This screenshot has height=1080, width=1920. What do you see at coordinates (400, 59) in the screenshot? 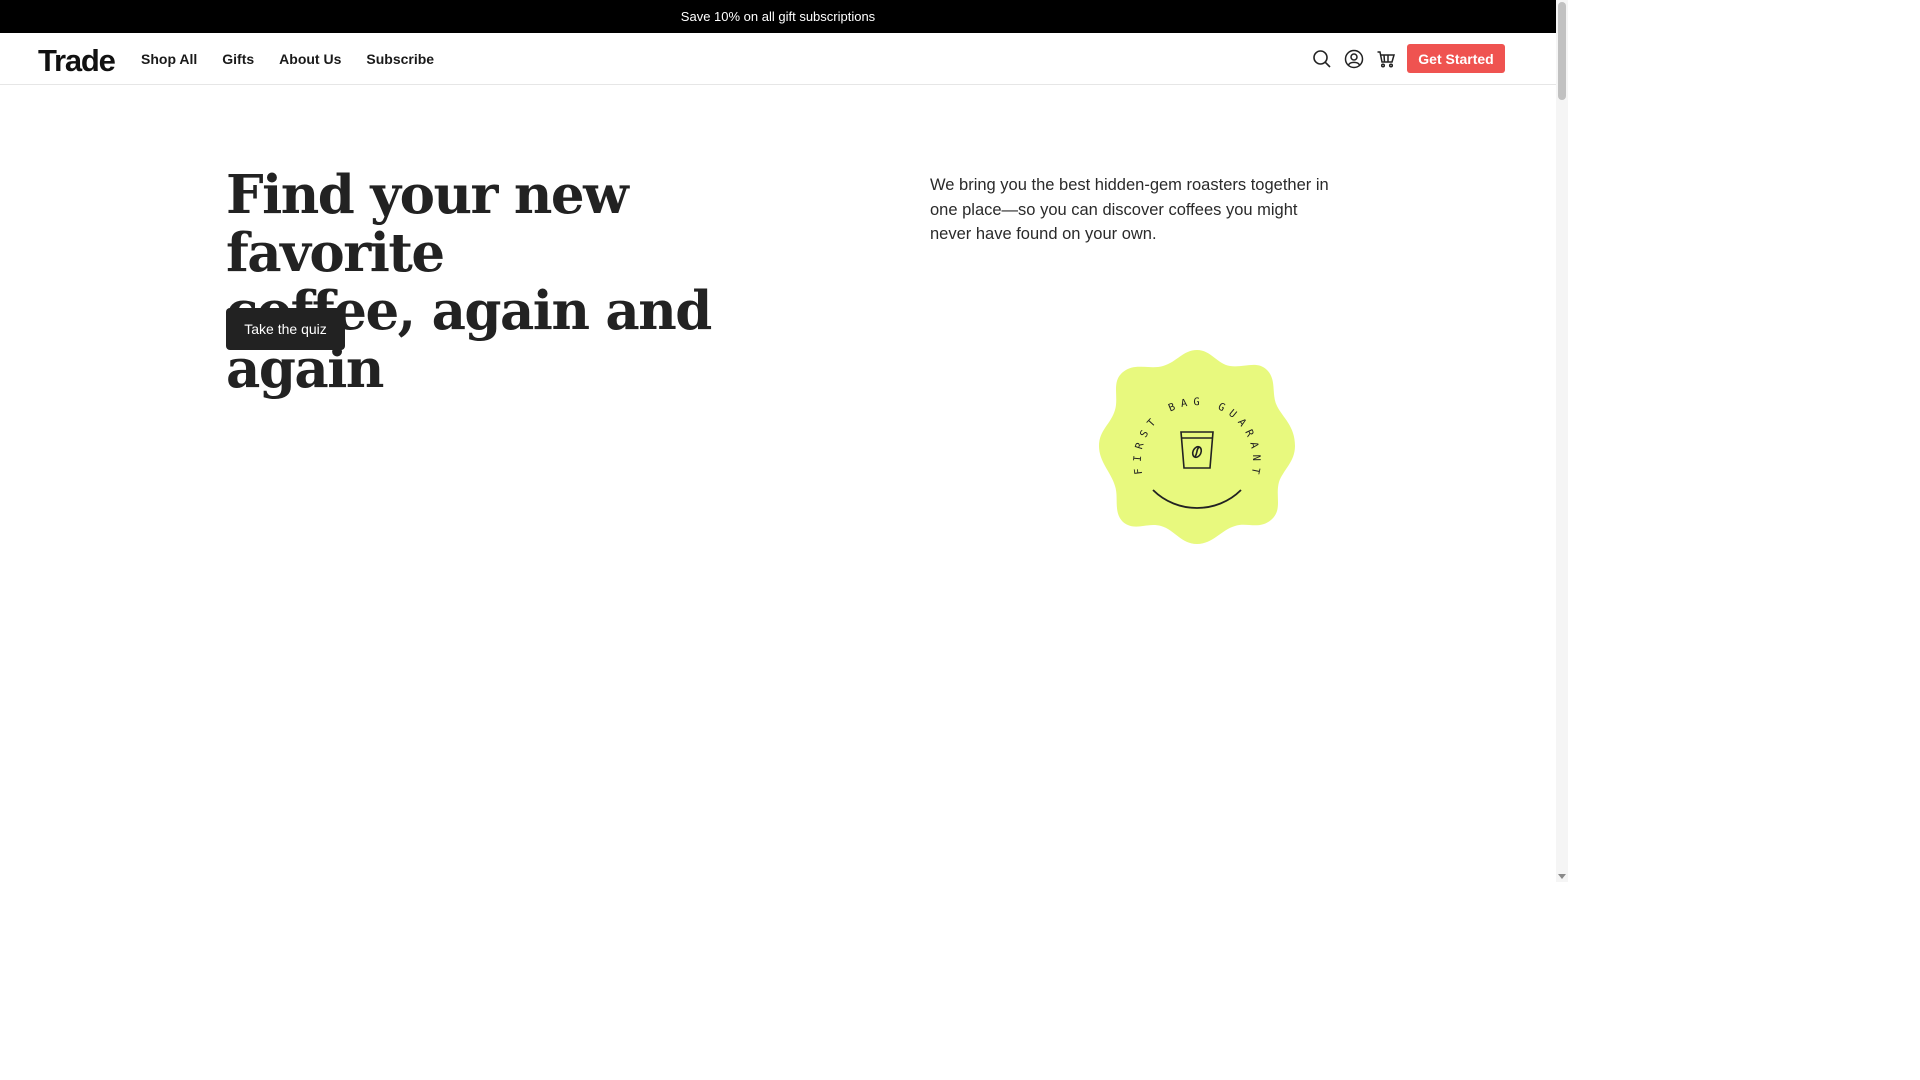
I see `nav-subscribe: Subscribe` at bounding box center [400, 59].